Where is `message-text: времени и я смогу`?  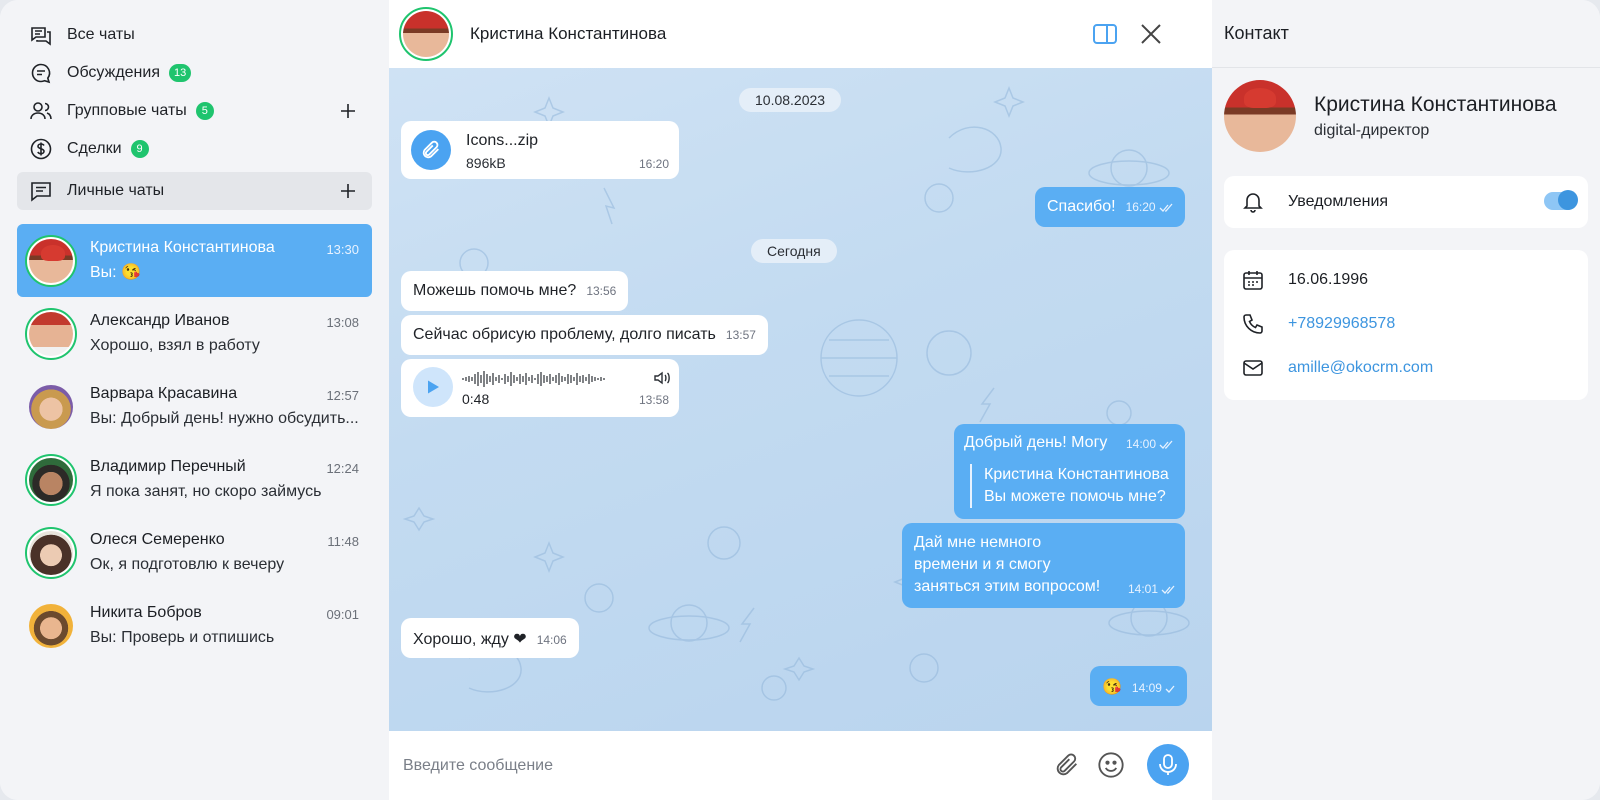
message-text: времени и я смогу is located at coordinates (982, 564).